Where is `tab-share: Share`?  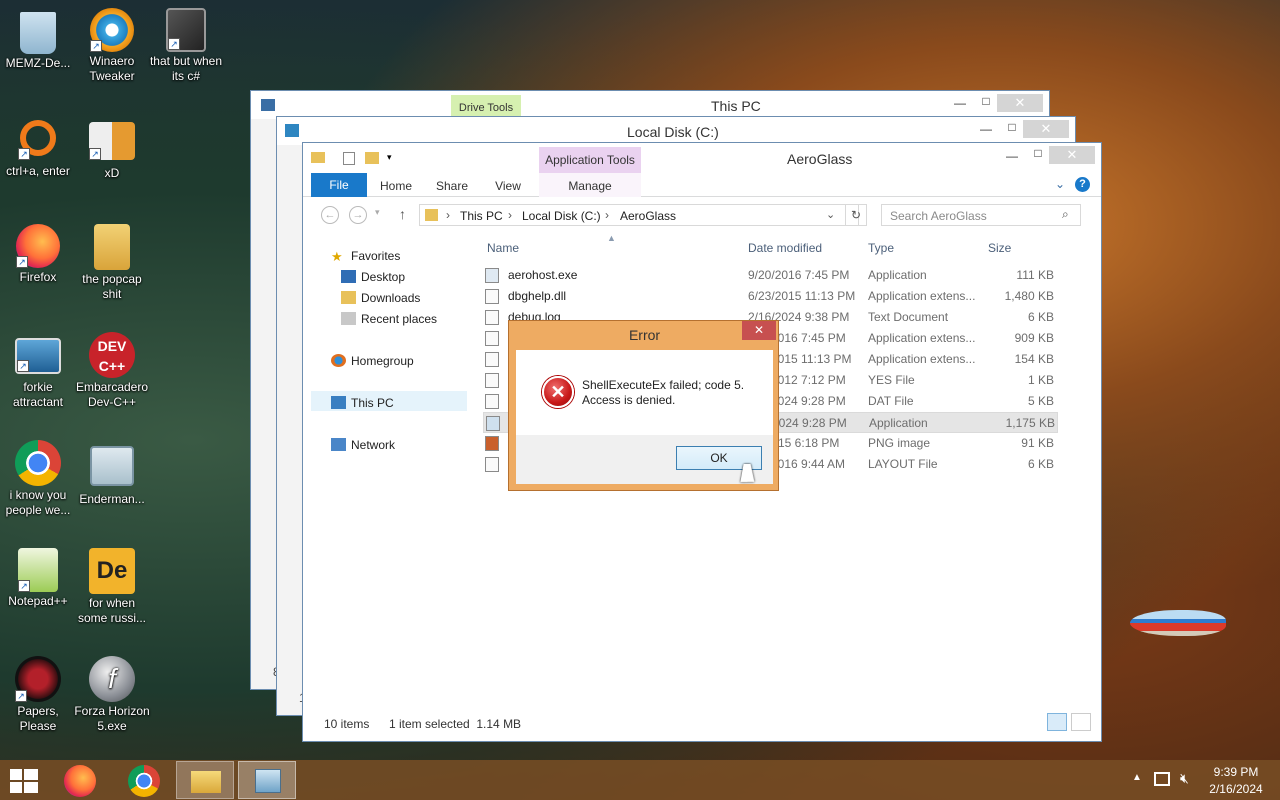
tab-share: Share is located at coordinates (452, 185).